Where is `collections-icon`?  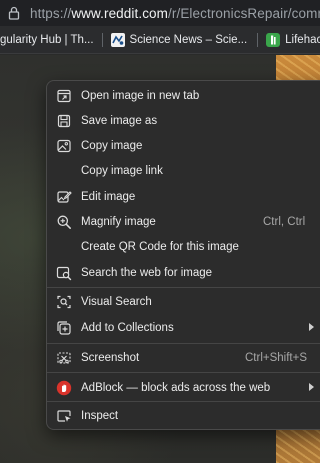 collections-icon is located at coordinates (63, 327).